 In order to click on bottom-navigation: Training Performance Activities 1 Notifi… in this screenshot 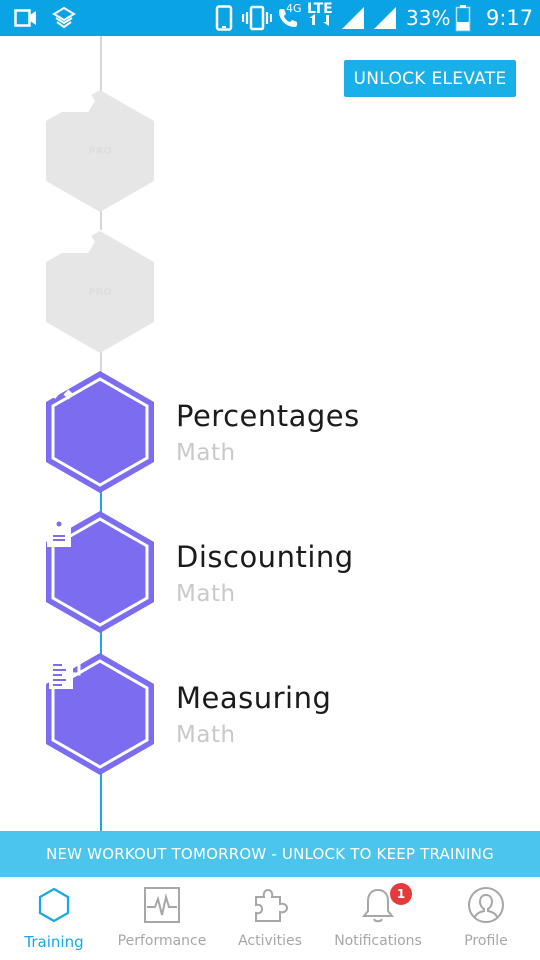, I will do `click(270, 918)`.